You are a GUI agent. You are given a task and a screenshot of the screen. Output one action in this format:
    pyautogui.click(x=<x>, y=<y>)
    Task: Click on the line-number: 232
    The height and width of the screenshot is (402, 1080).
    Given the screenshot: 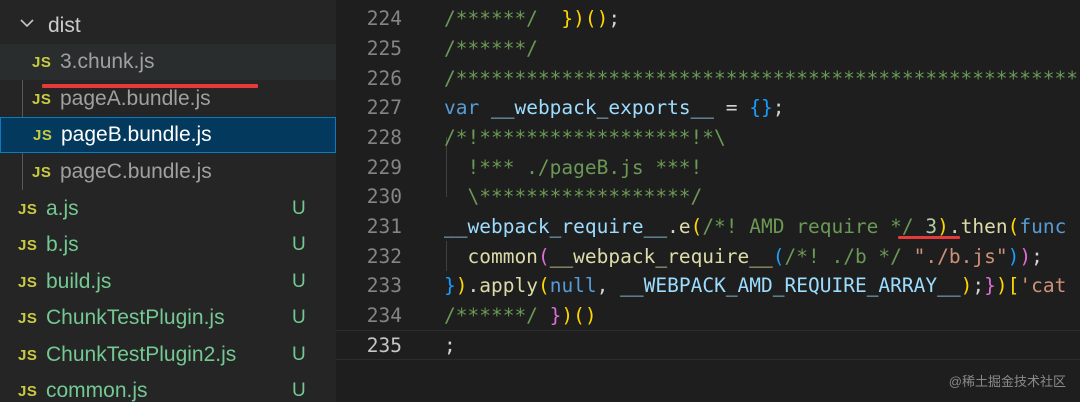 What is the action you would take?
    pyautogui.click(x=384, y=256)
    